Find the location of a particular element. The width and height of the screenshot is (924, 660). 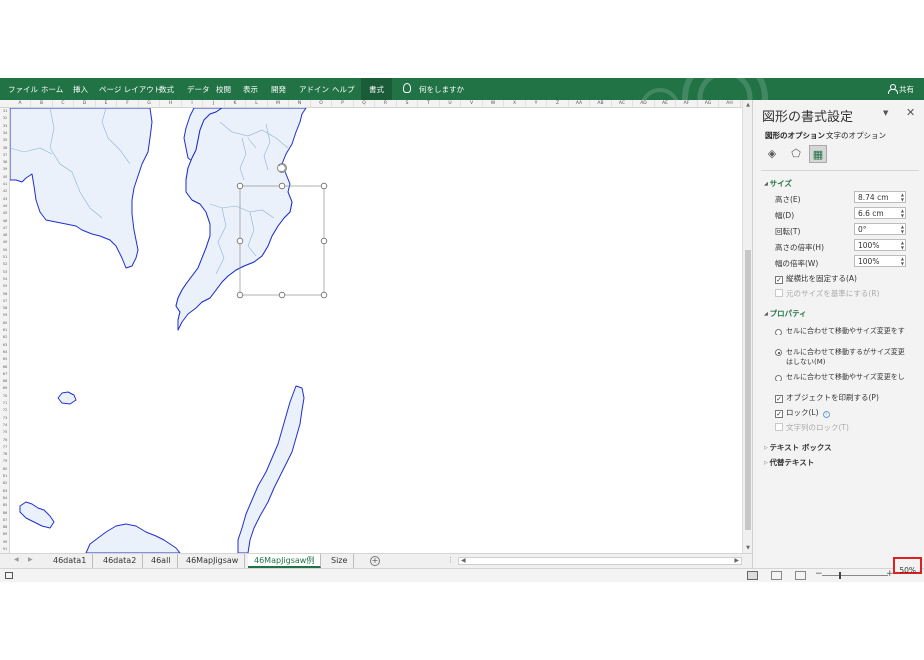

row-header: 62 is located at coordinates (4, 337).